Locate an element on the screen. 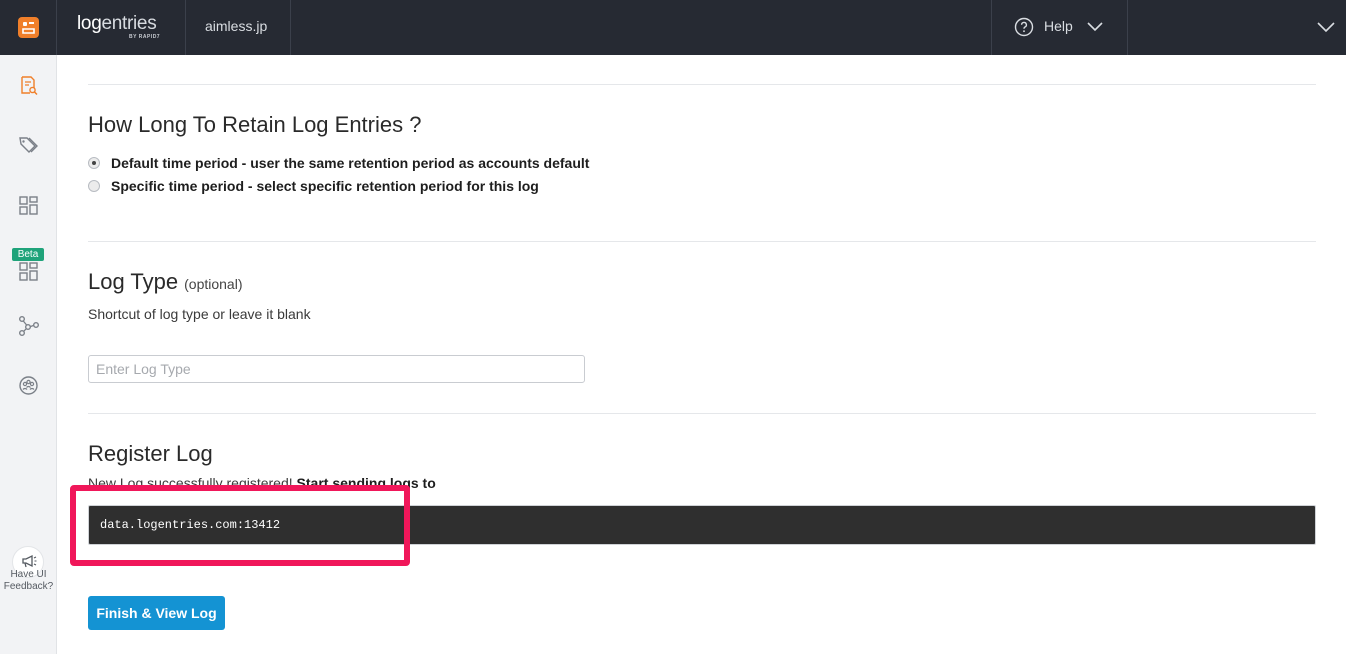  log-search-icon is located at coordinates (28, 85).